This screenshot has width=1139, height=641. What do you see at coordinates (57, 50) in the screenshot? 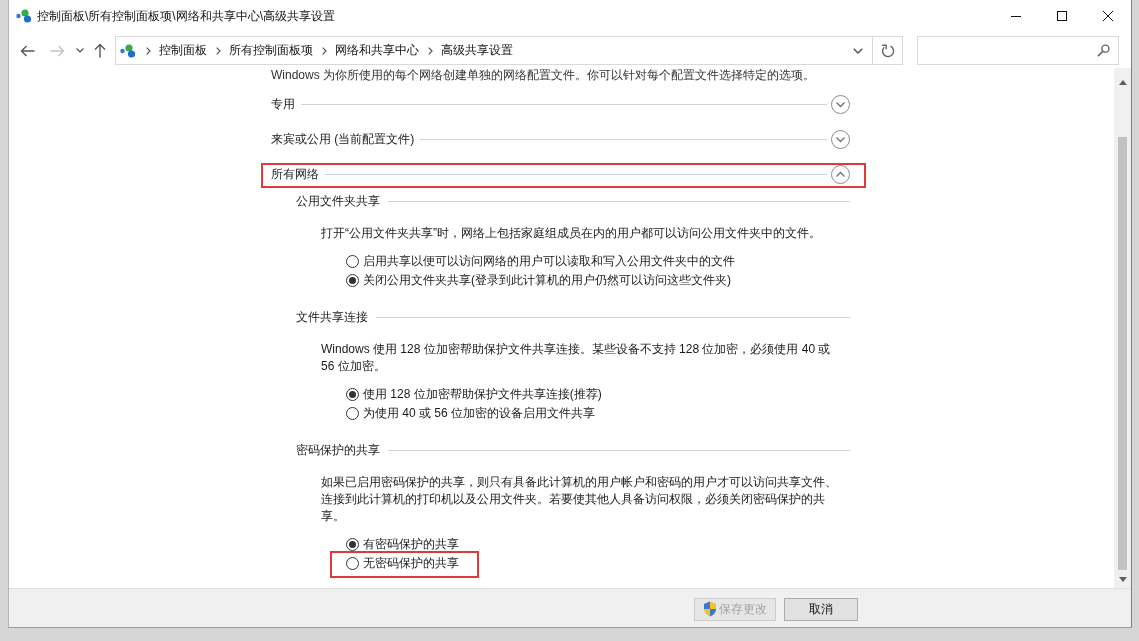
I see `arrow-right-icon` at bounding box center [57, 50].